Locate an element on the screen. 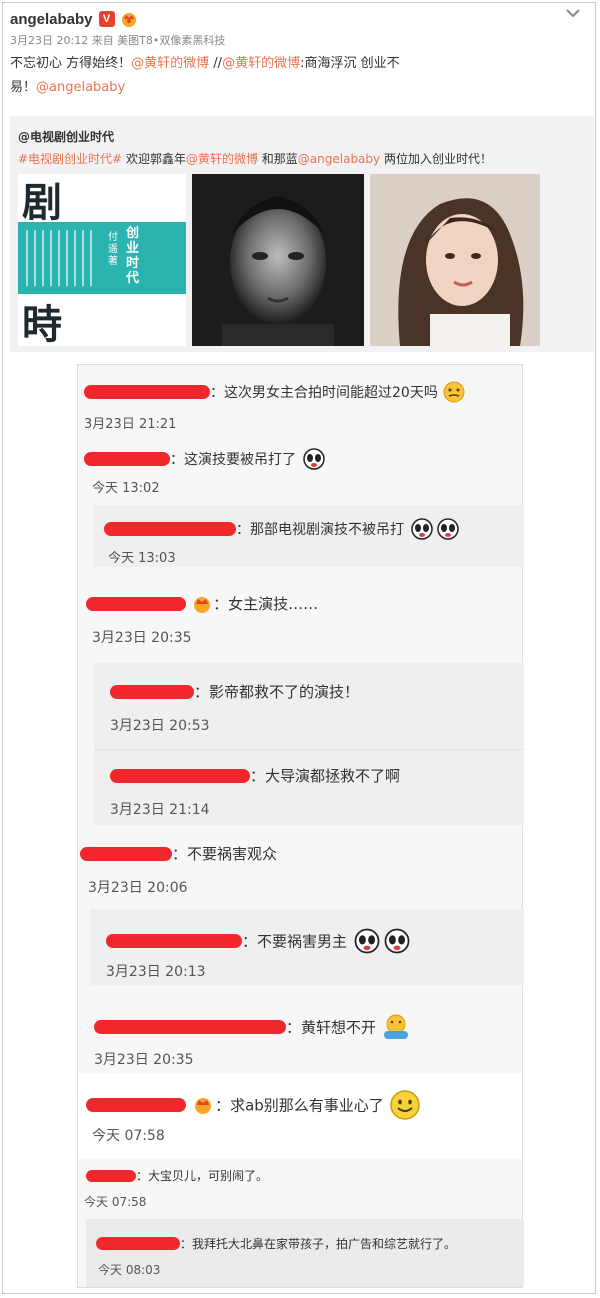 The height and width of the screenshot is (1298, 600). comment-item: ：这次男女主合拍时间能超过20天吗 is located at coordinates (274, 392).